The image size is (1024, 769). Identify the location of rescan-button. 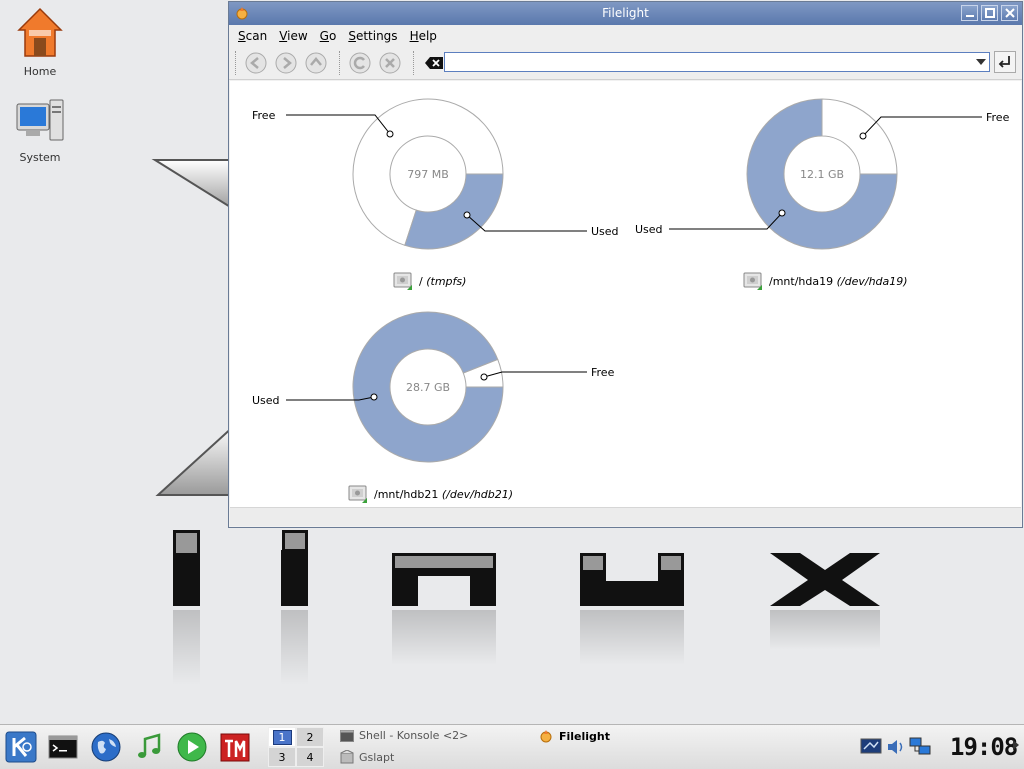
(360, 63).